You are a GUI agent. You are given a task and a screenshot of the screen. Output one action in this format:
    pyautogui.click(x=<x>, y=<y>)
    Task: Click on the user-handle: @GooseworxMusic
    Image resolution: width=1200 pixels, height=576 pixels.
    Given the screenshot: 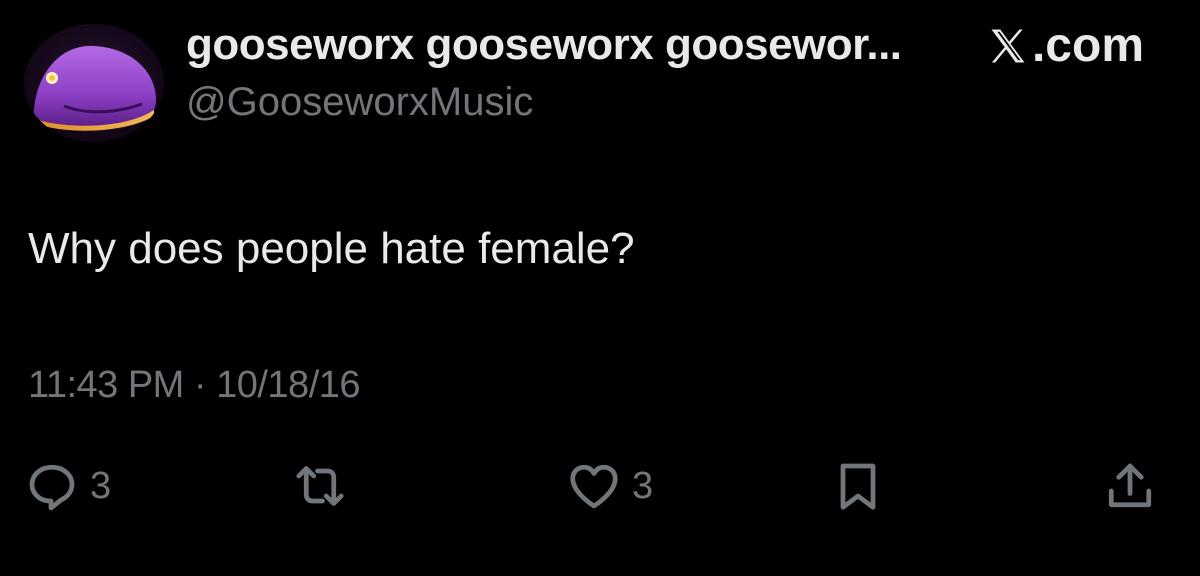 What is the action you would take?
    pyautogui.click(x=359, y=102)
    